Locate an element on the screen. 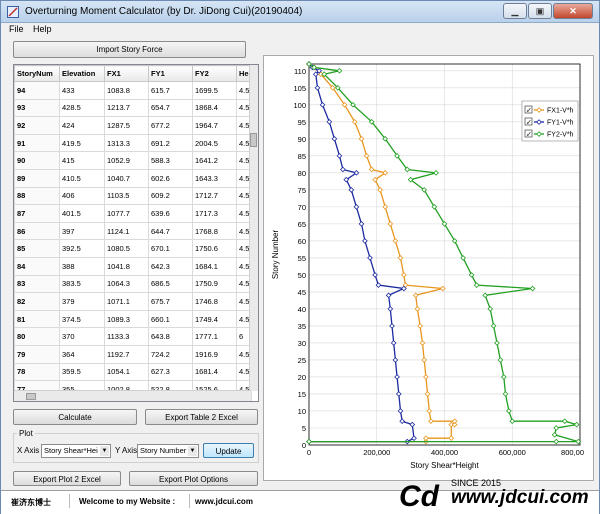 The height and width of the screenshot is (514, 600). export-table-button: Export Table 2 Excel is located at coordinates (201, 417).